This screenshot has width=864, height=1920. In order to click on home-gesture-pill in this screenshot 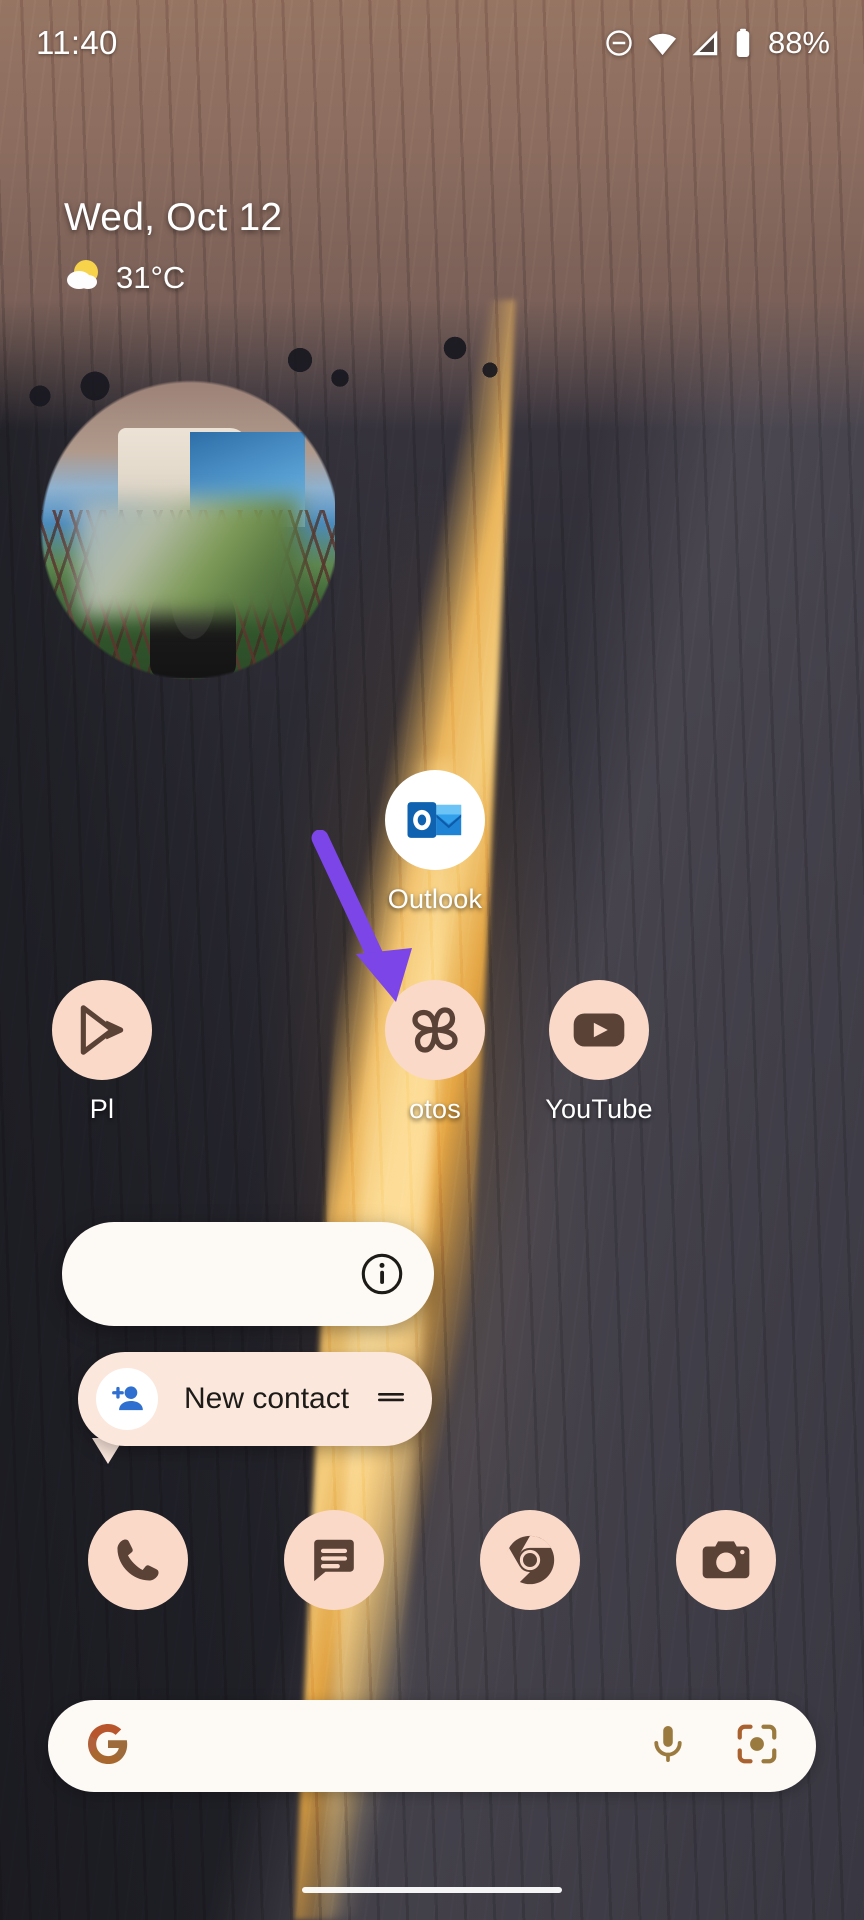, I will do `click(432, 1890)`.